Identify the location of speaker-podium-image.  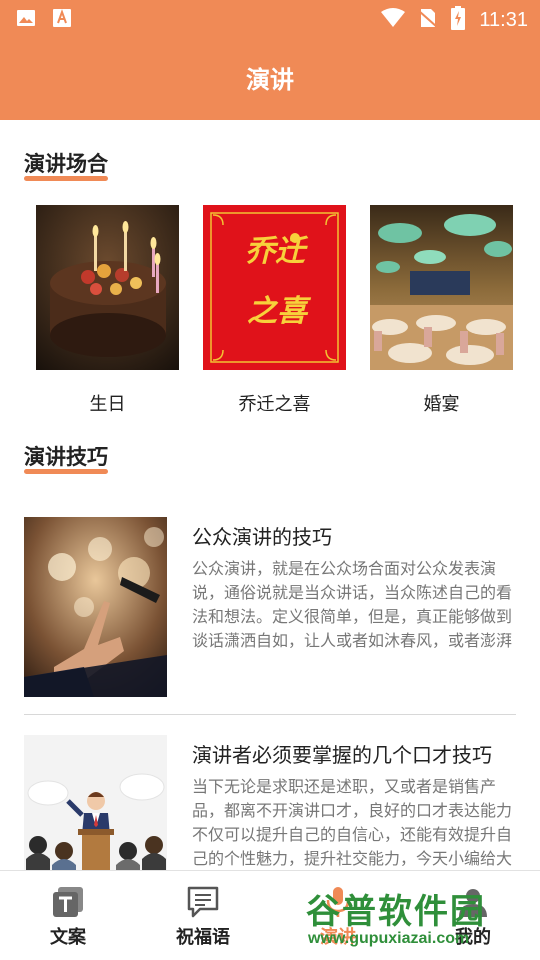
(95, 802).